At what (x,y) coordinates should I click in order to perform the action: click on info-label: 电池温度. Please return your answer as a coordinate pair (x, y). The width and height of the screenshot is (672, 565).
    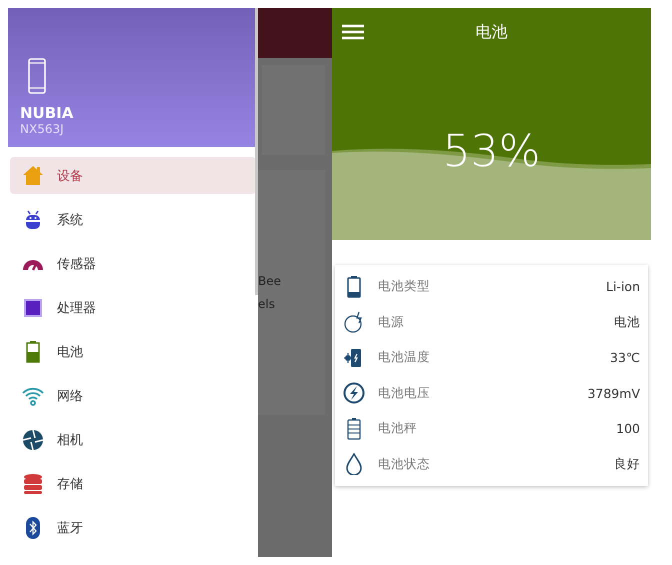
    Looking at the image, I should click on (404, 357).